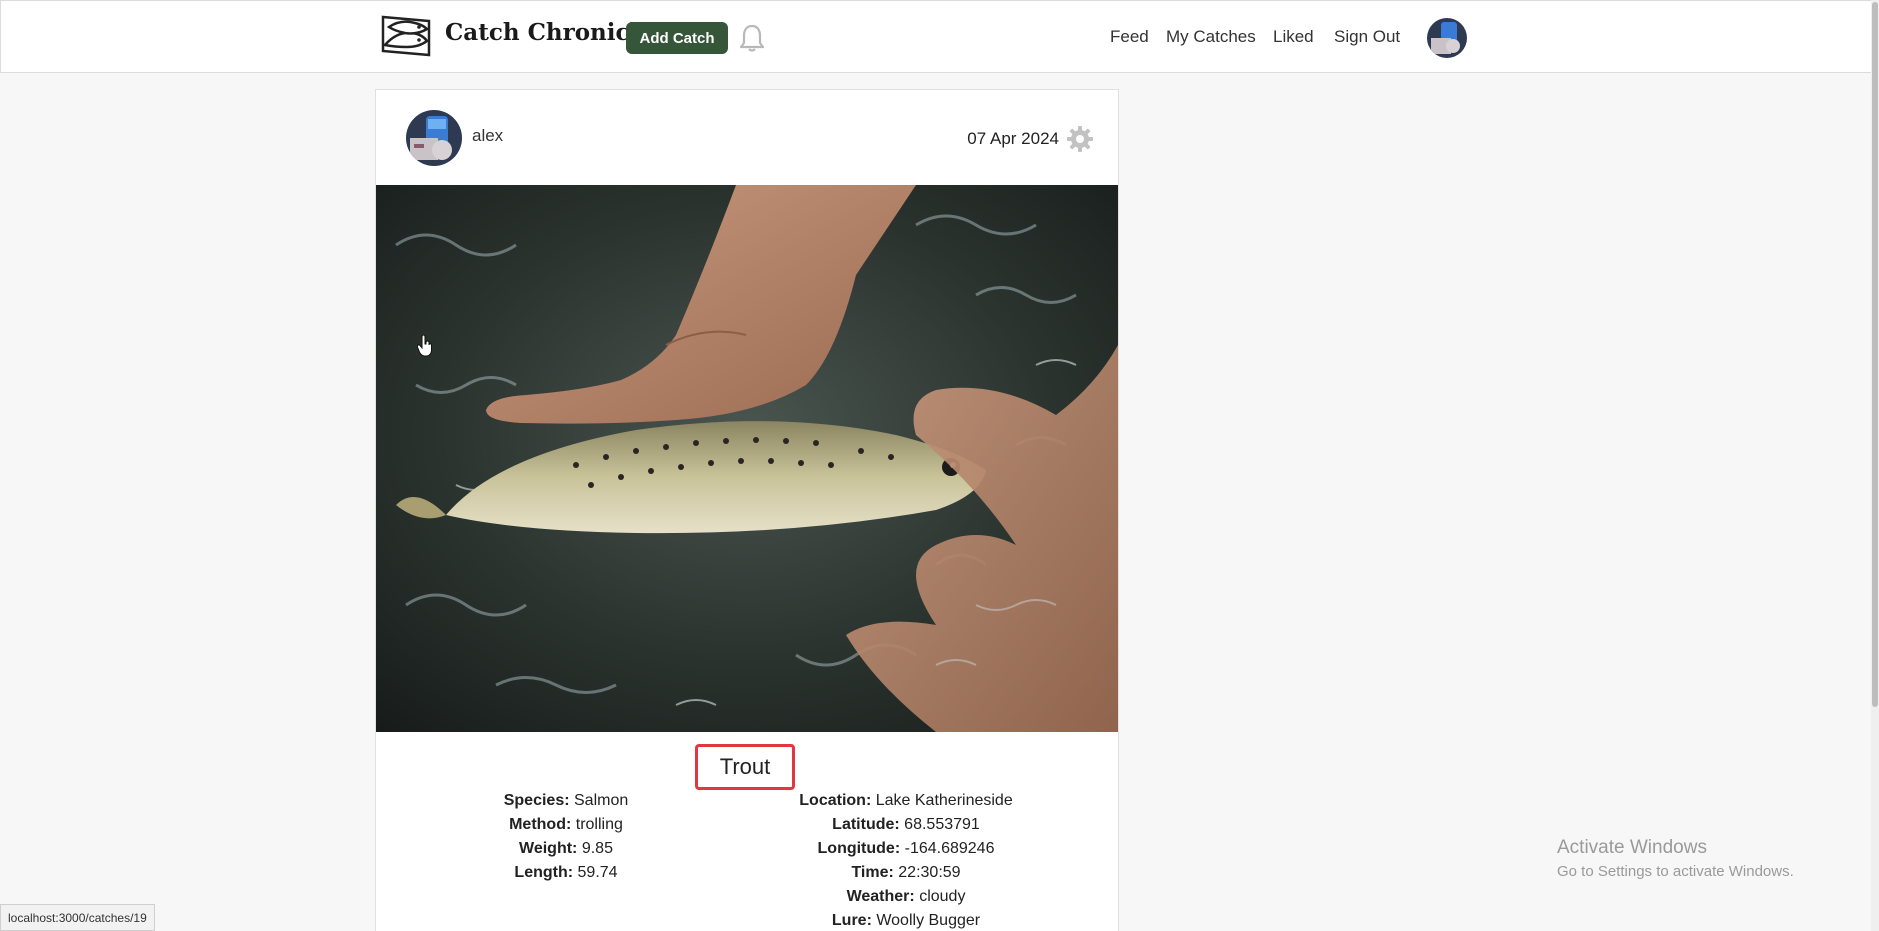 The width and height of the screenshot is (1879, 931). What do you see at coordinates (1675, 871) in the screenshot?
I see `activate-windows-subtitle: Go to Settings to activate Windows.` at bounding box center [1675, 871].